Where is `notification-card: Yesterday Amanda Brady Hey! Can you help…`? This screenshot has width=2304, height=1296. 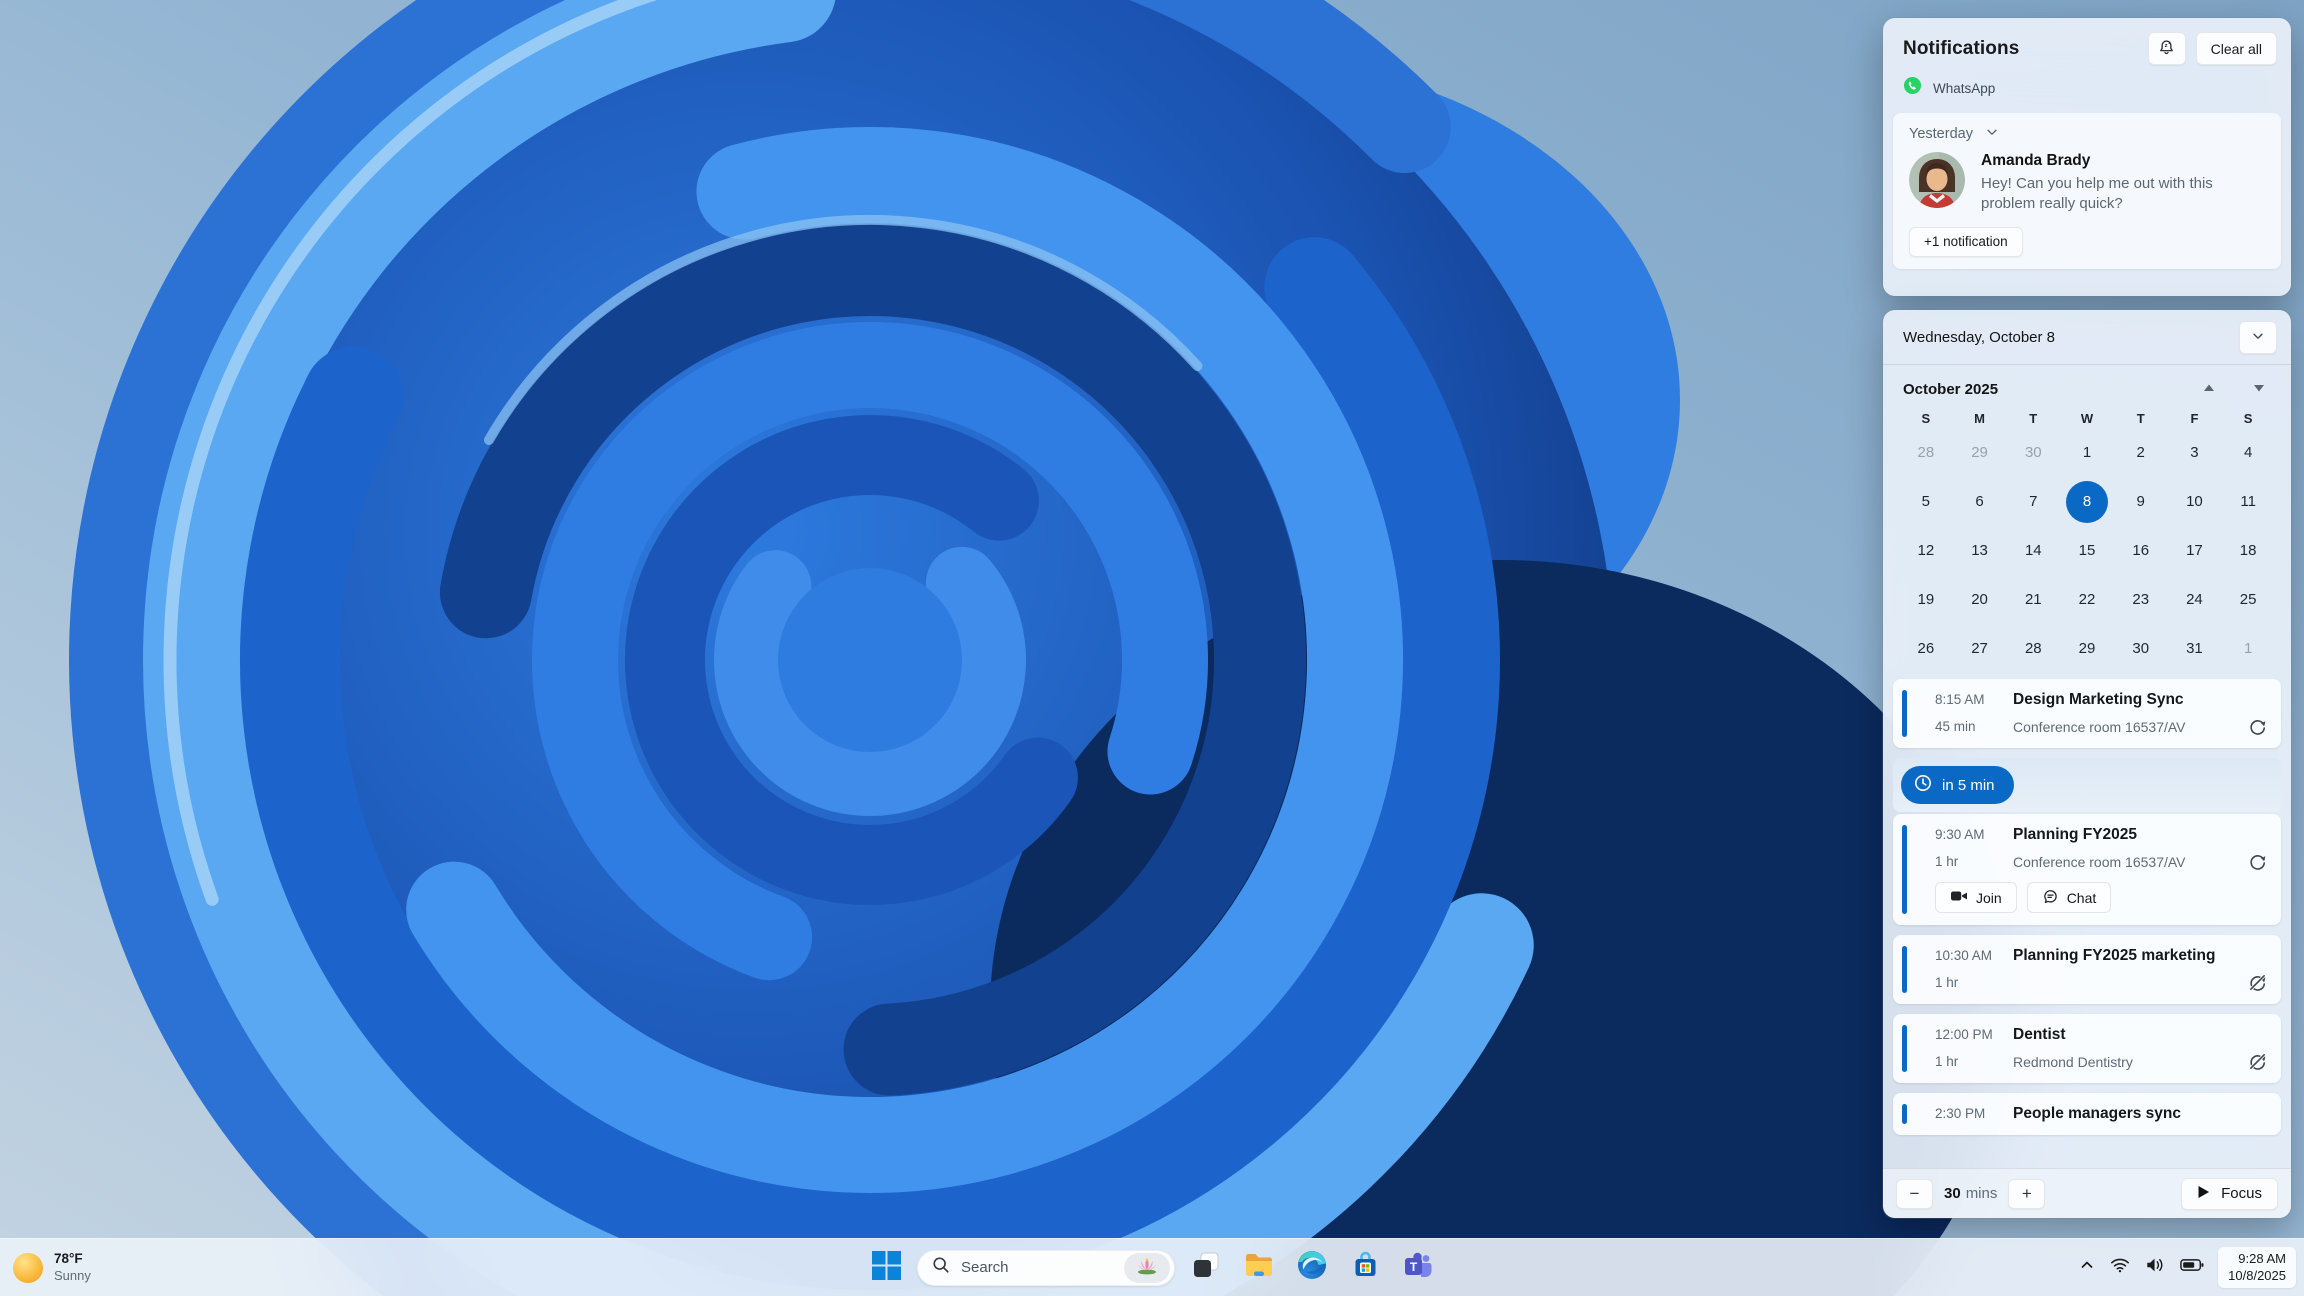 notification-card: Yesterday Amanda Brady Hey! Can you help… is located at coordinates (2087, 191).